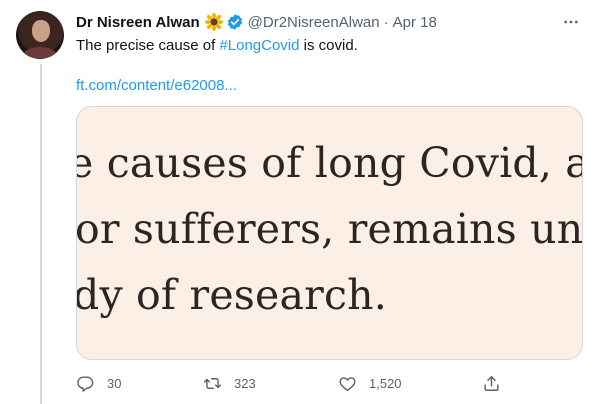  What do you see at coordinates (571, 22) in the screenshot?
I see `more-options-icon` at bounding box center [571, 22].